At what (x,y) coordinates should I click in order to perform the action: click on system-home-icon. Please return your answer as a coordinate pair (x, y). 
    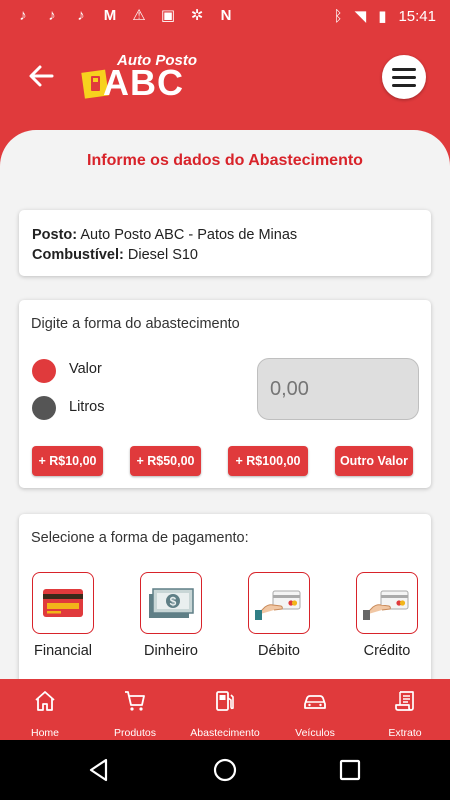
    Looking at the image, I should click on (225, 770).